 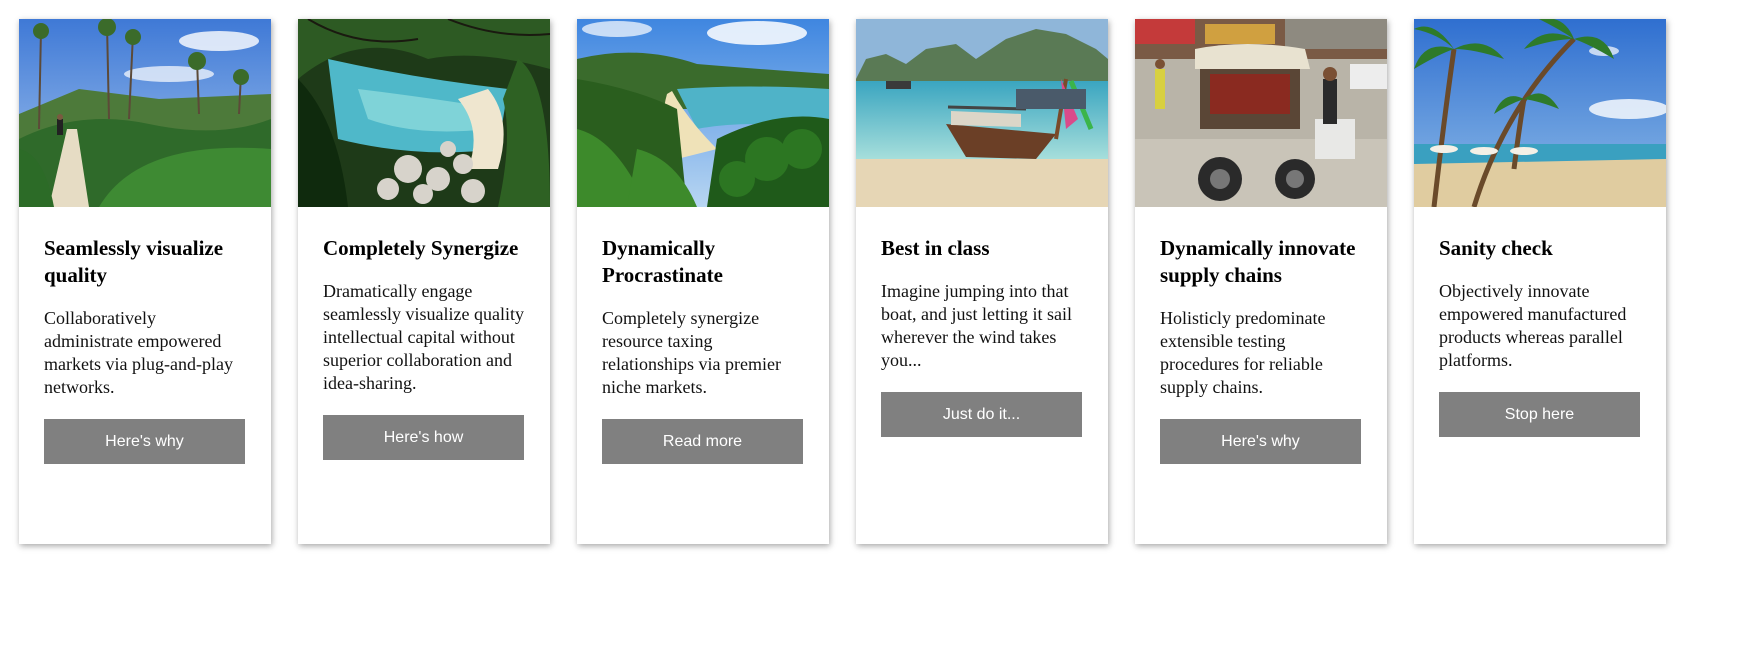 I want to click on card-title: Dynamically Procrastinate, so click(x=662, y=261).